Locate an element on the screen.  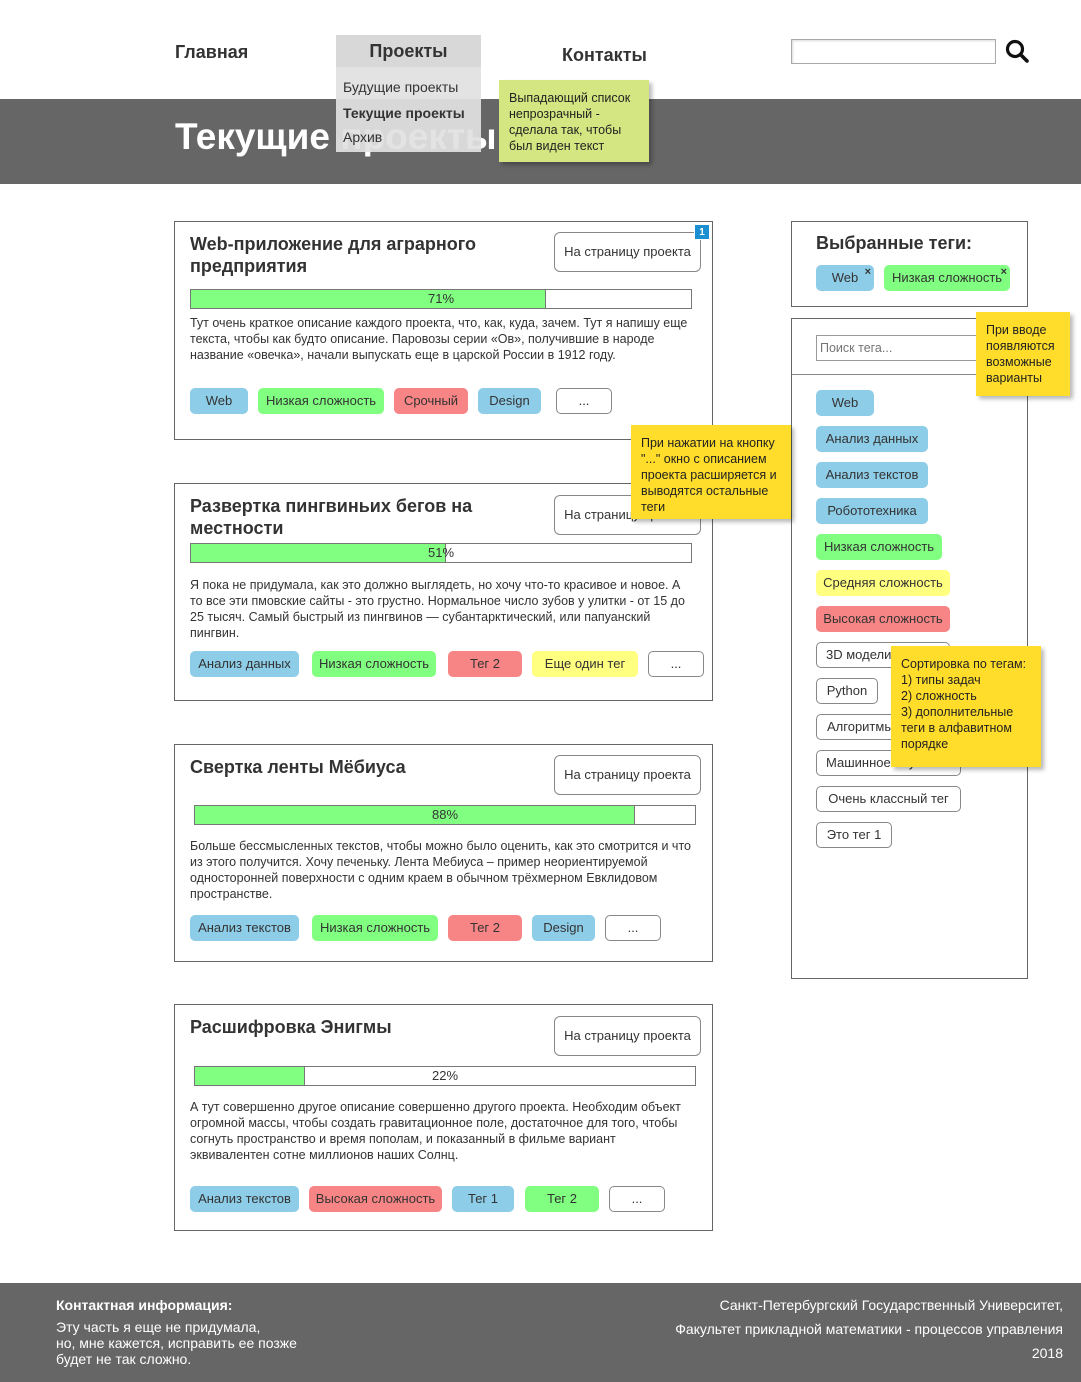
tag-list-item: Анализ текстов is located at coordinates (872, 475).